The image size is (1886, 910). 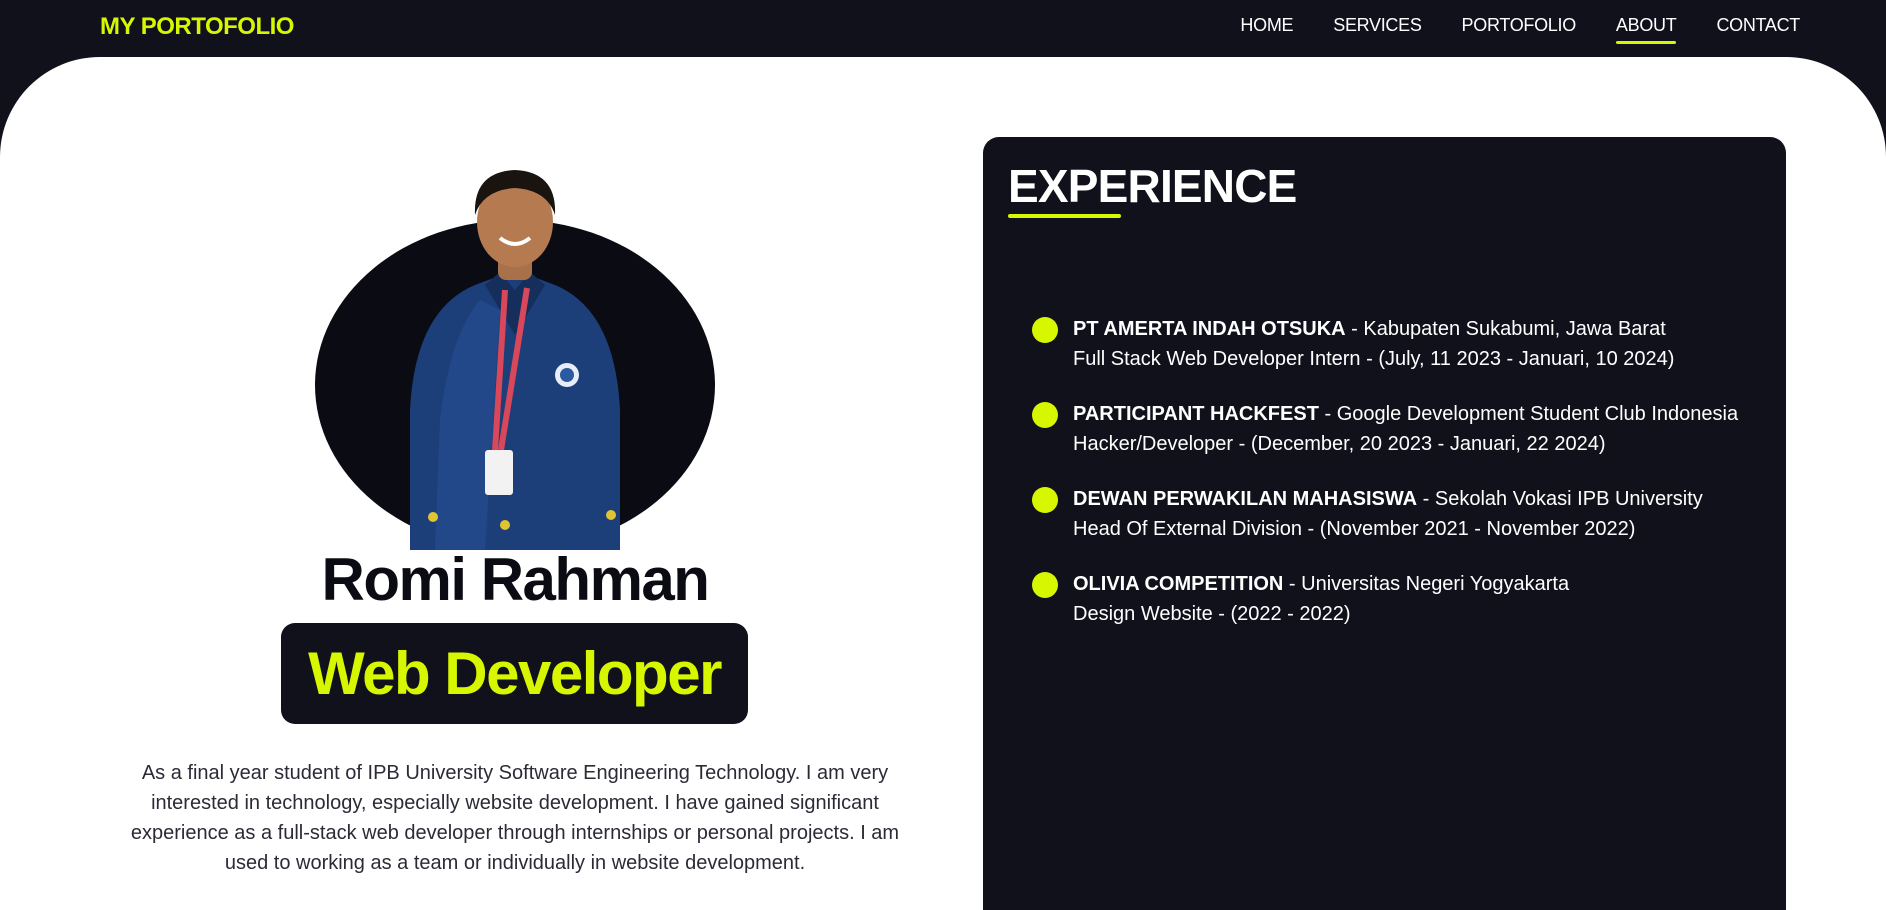 I want to click on experience-location: - Sekolah Vokasi IPB University, so click(x=1560, y=499).